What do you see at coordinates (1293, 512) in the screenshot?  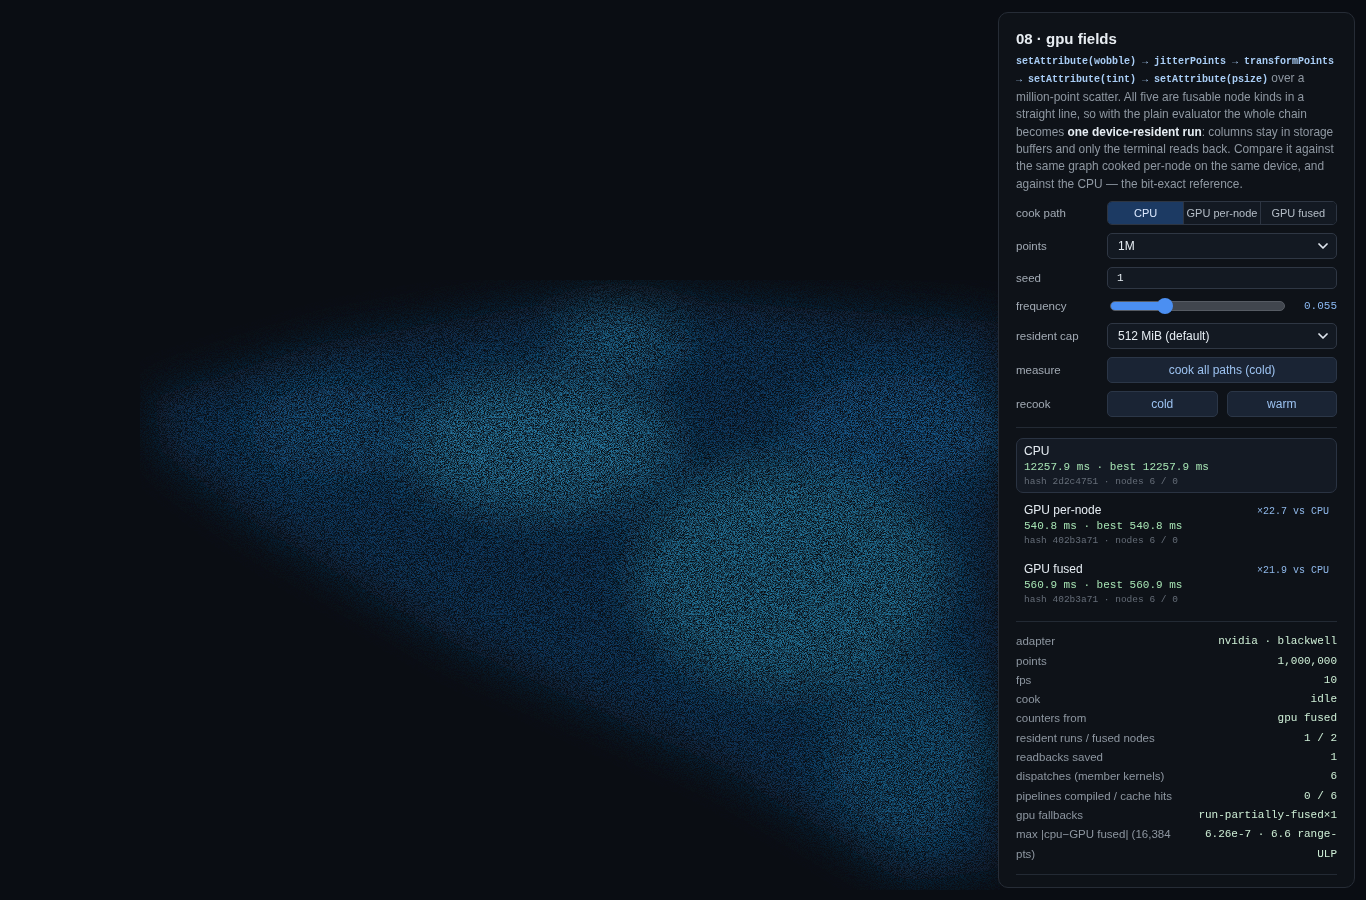 I see `speedup-label: ×22.7 vs CPU` at bounding box center [1293, 512].